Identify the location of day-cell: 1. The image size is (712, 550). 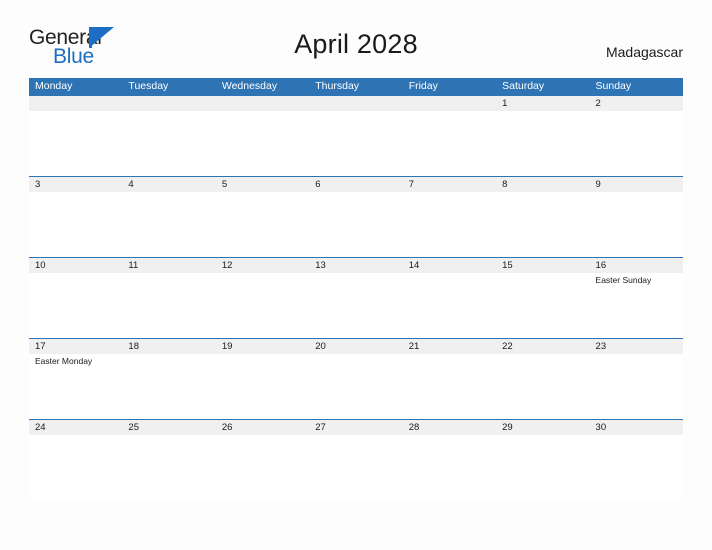
(543, 136).